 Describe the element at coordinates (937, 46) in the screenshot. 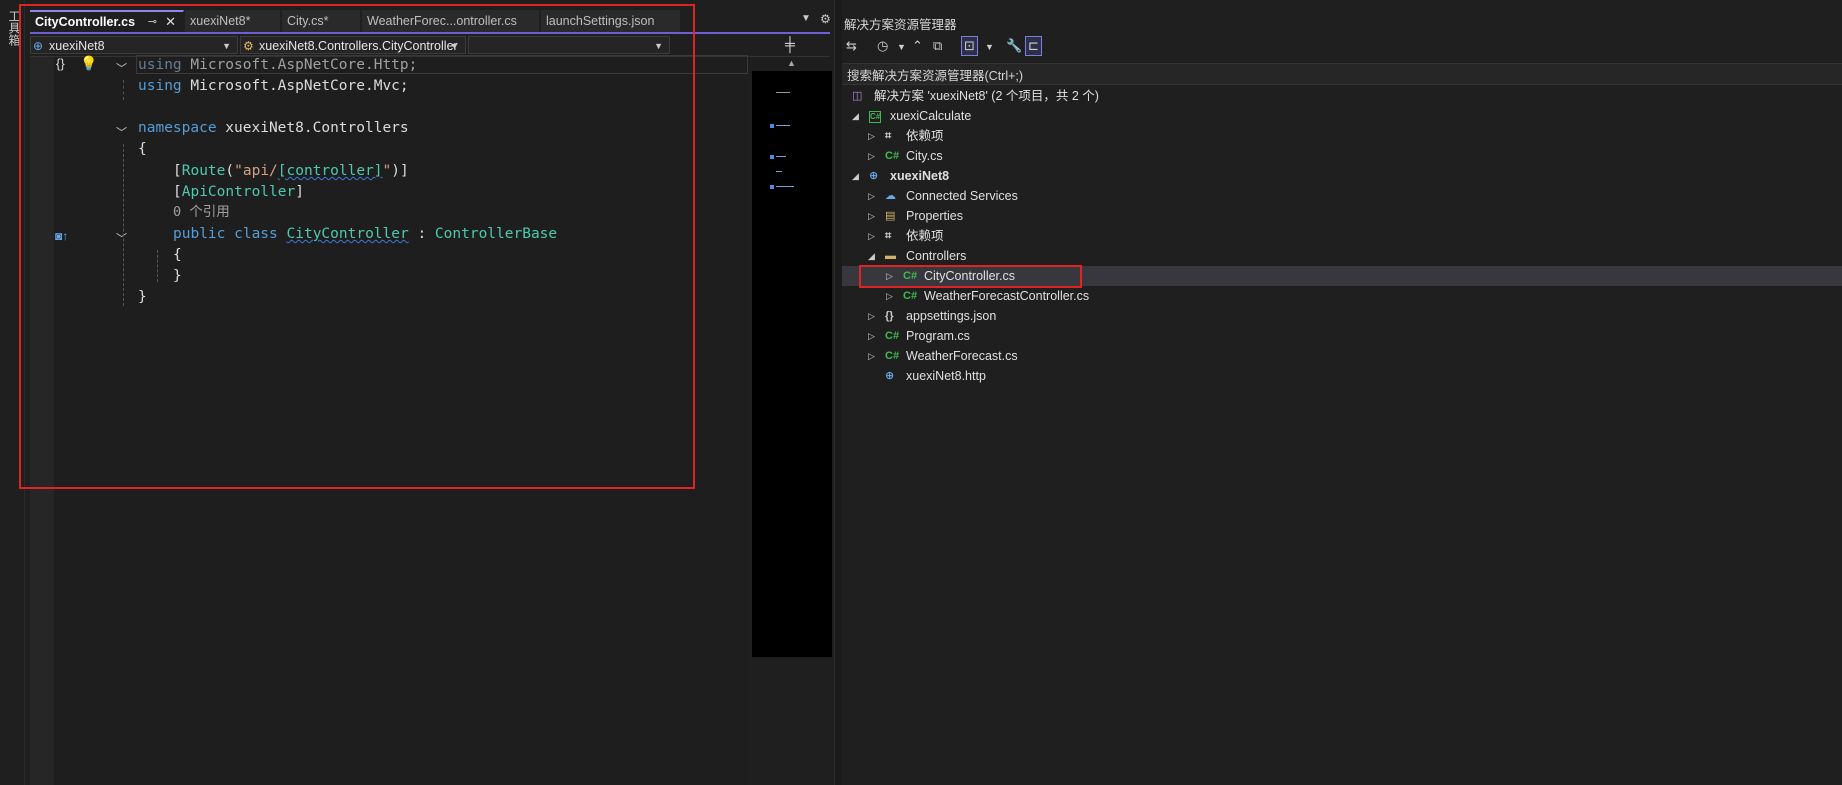

I see `show-all-files-icon: ⧉` at that location.